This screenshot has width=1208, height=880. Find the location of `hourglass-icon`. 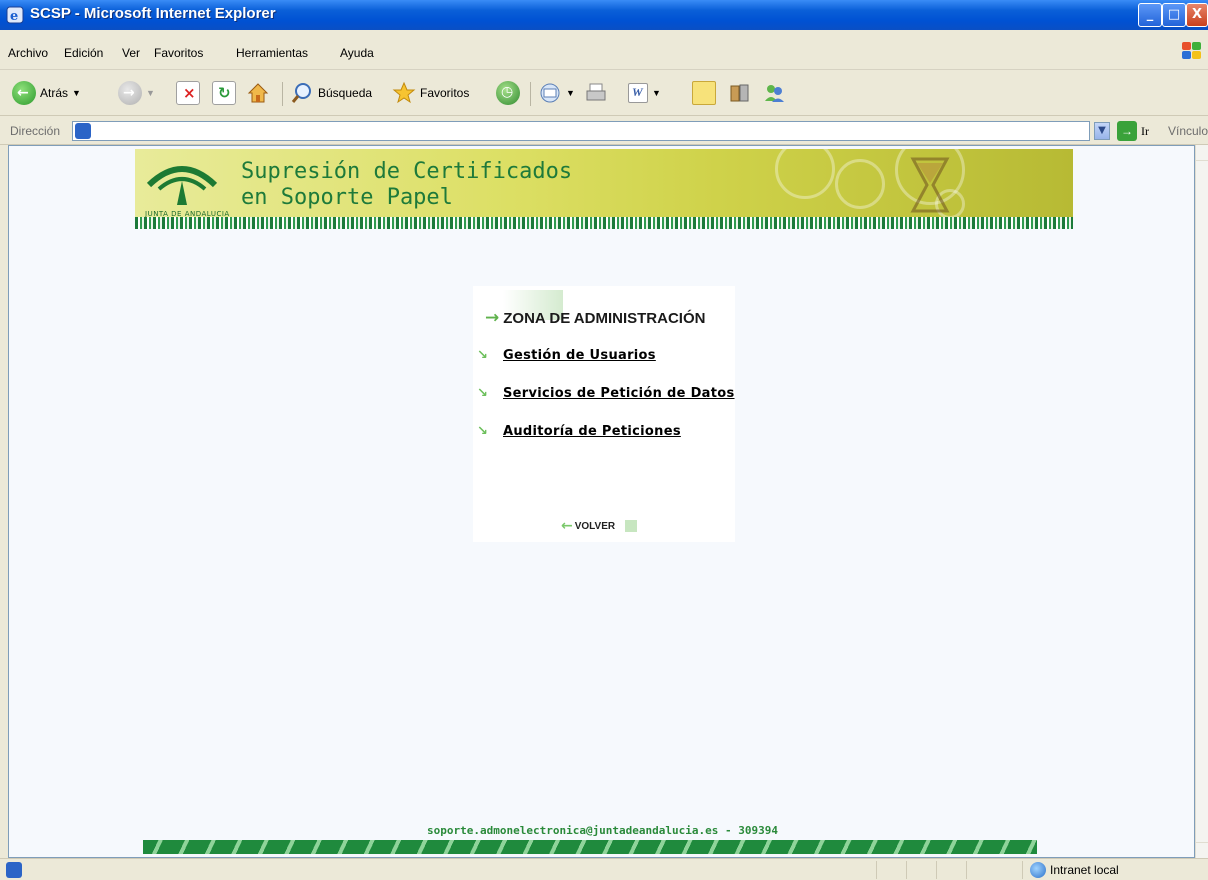

hourglass-icon is located at coordinates (930, 185).